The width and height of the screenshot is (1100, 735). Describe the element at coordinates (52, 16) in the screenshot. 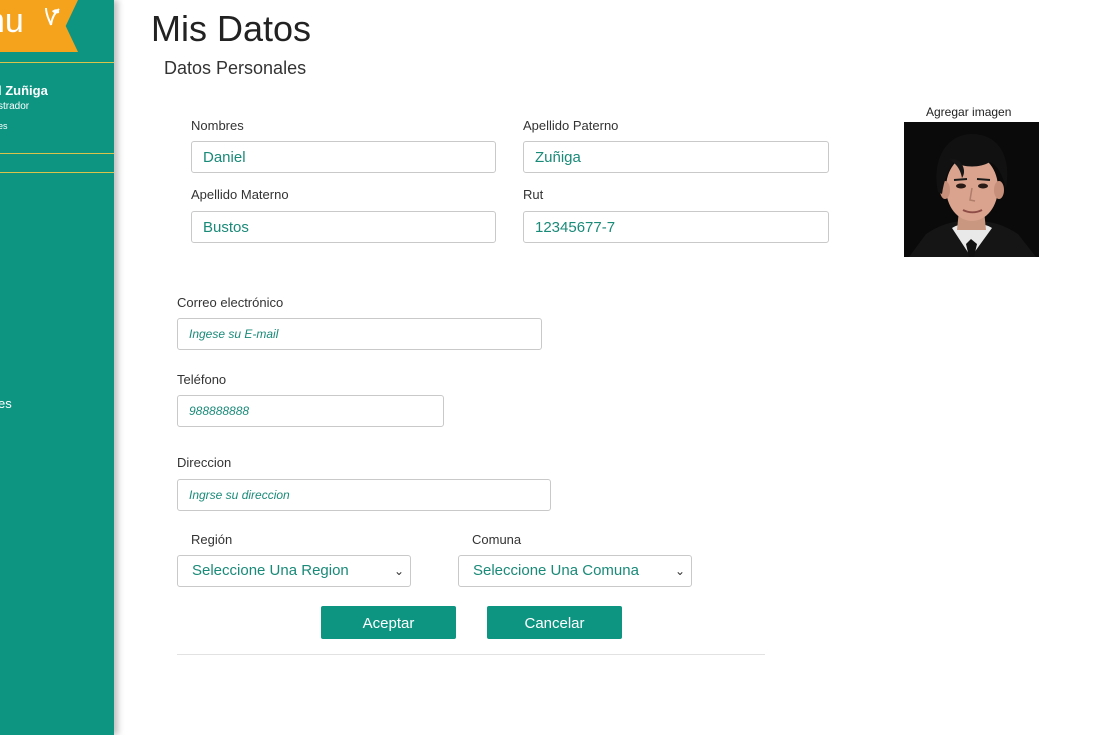

I see `leaf-icon` at that location.